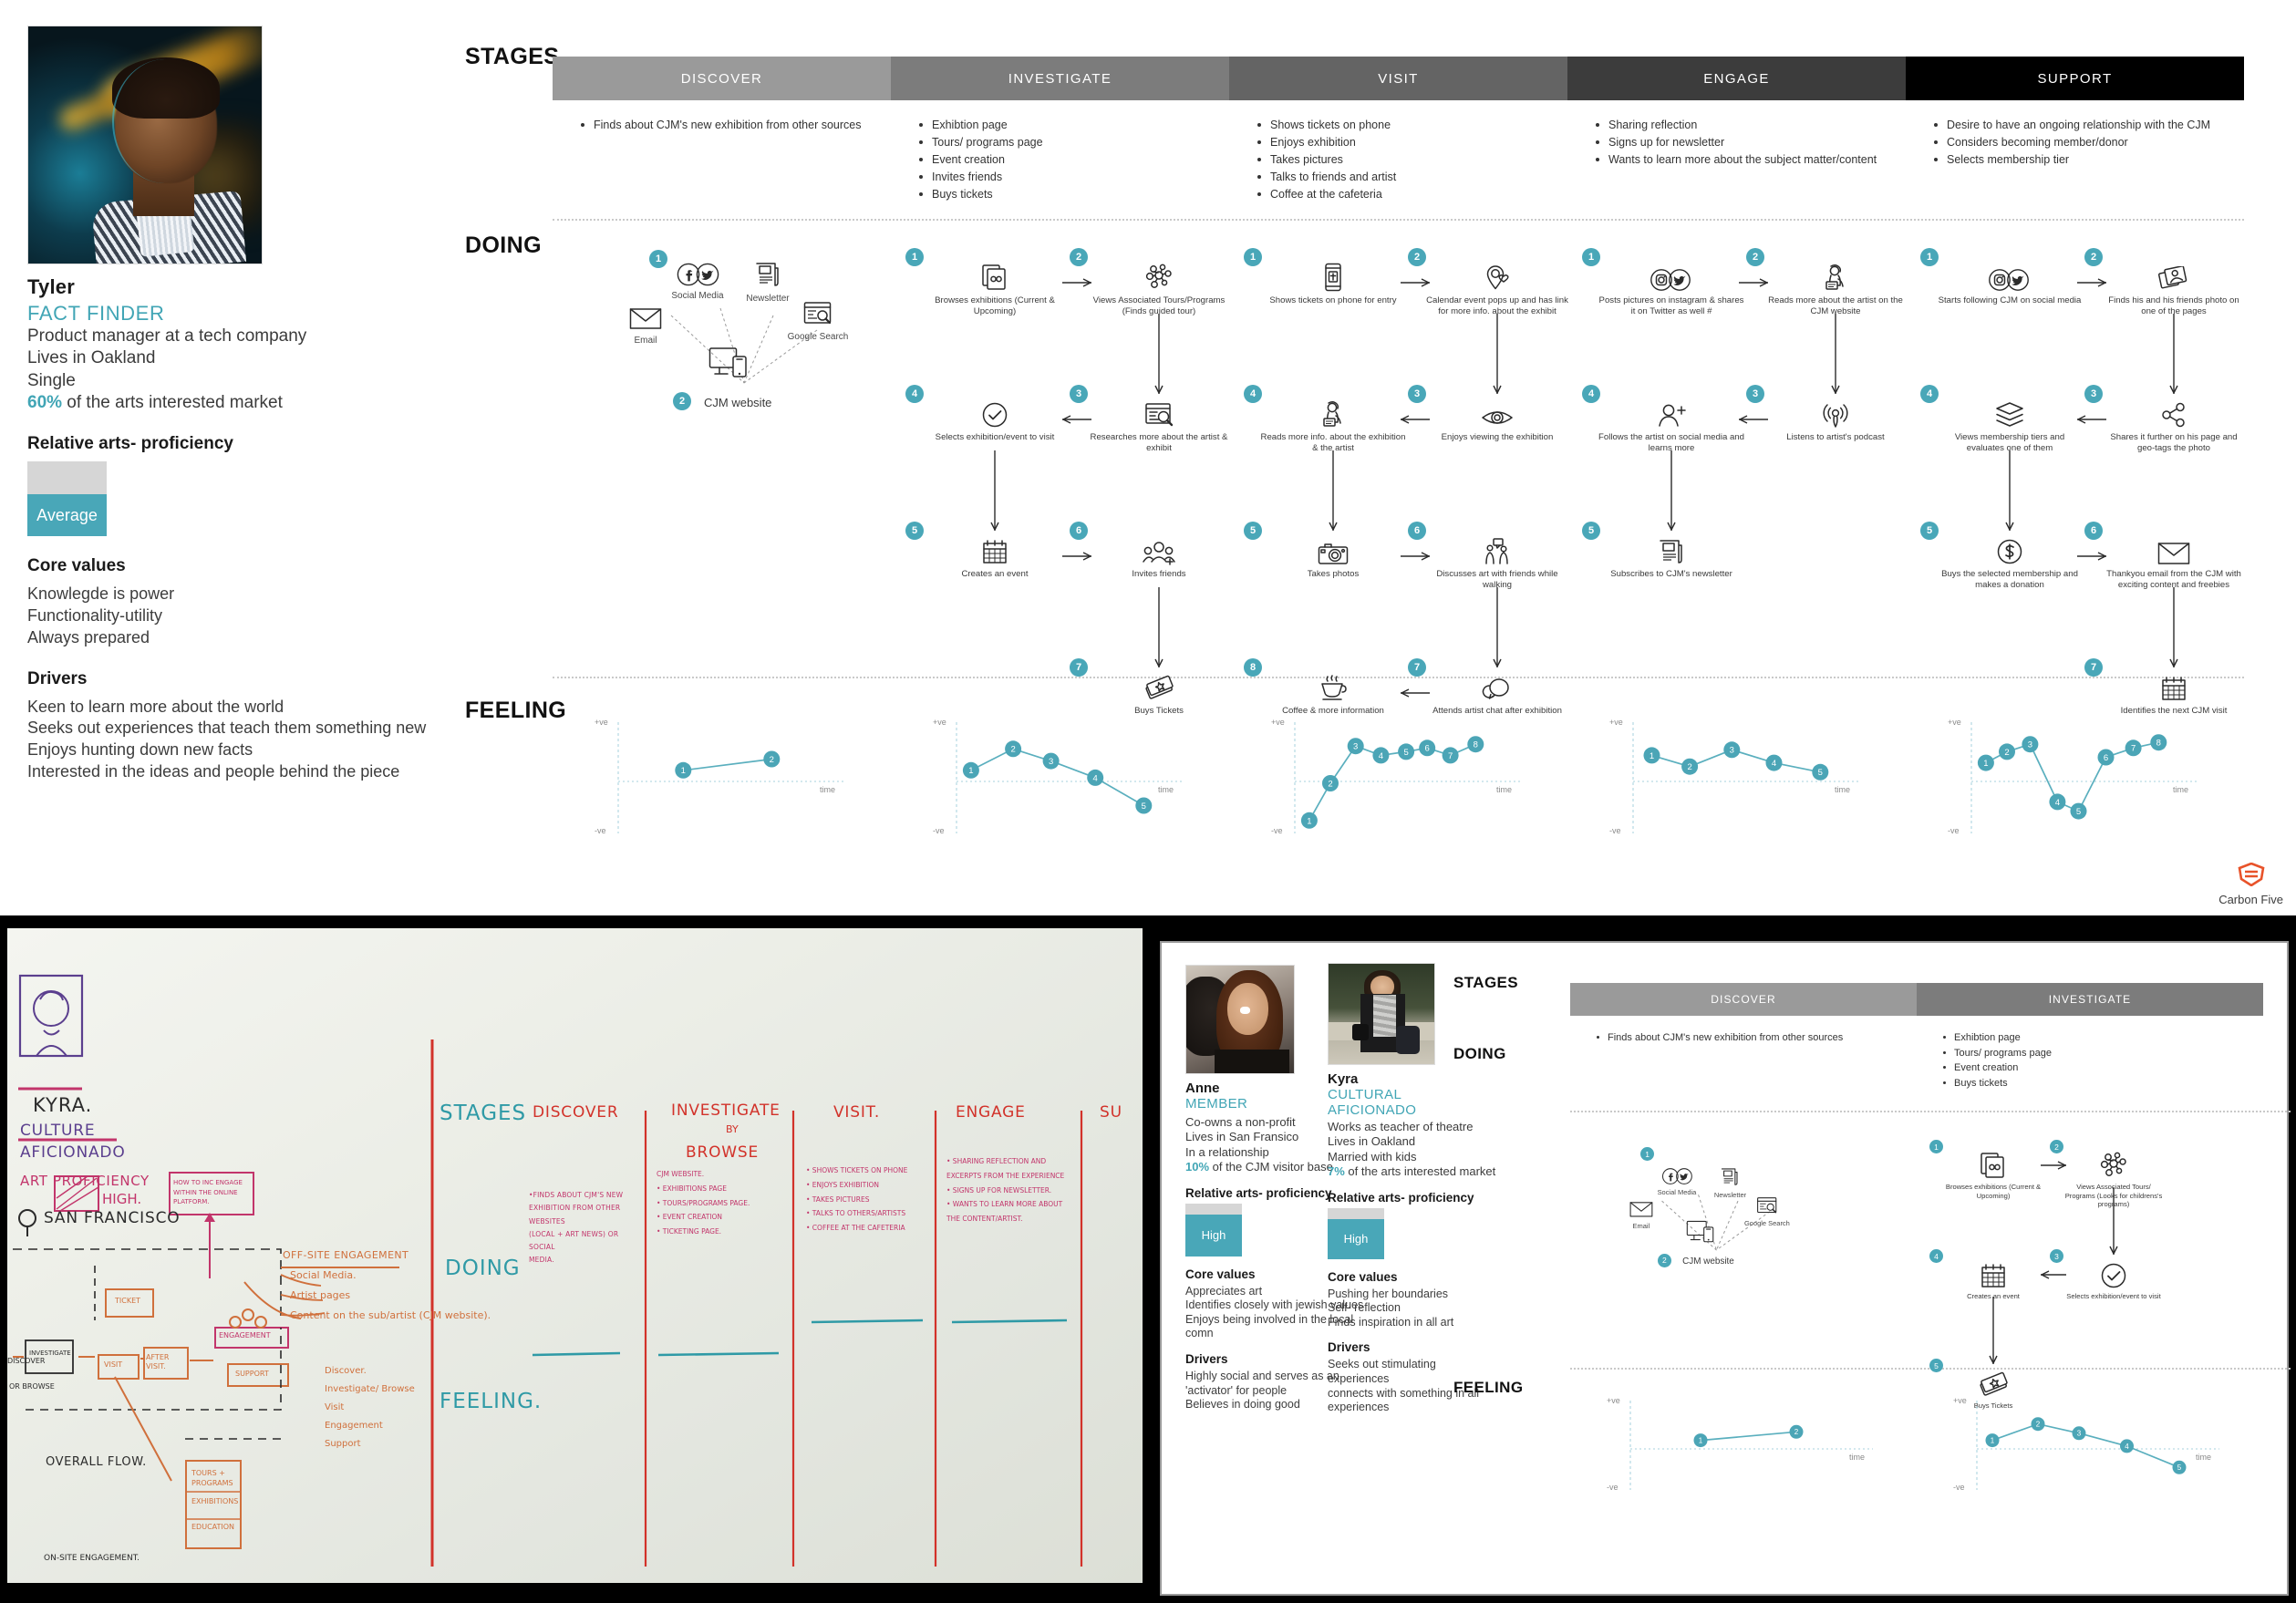 The width and height of the screenshot is (2296, 1603). Describe the element at coordinates (722, 78) in the screenshot. I see `stage-header-discover: DISCOVER` at that location.